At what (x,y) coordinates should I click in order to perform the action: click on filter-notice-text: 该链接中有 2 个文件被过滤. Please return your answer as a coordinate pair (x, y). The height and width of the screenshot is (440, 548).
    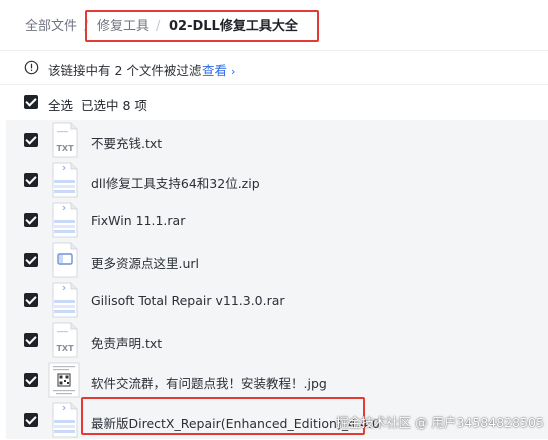
    Looking at the image, I should click on (125, 70).